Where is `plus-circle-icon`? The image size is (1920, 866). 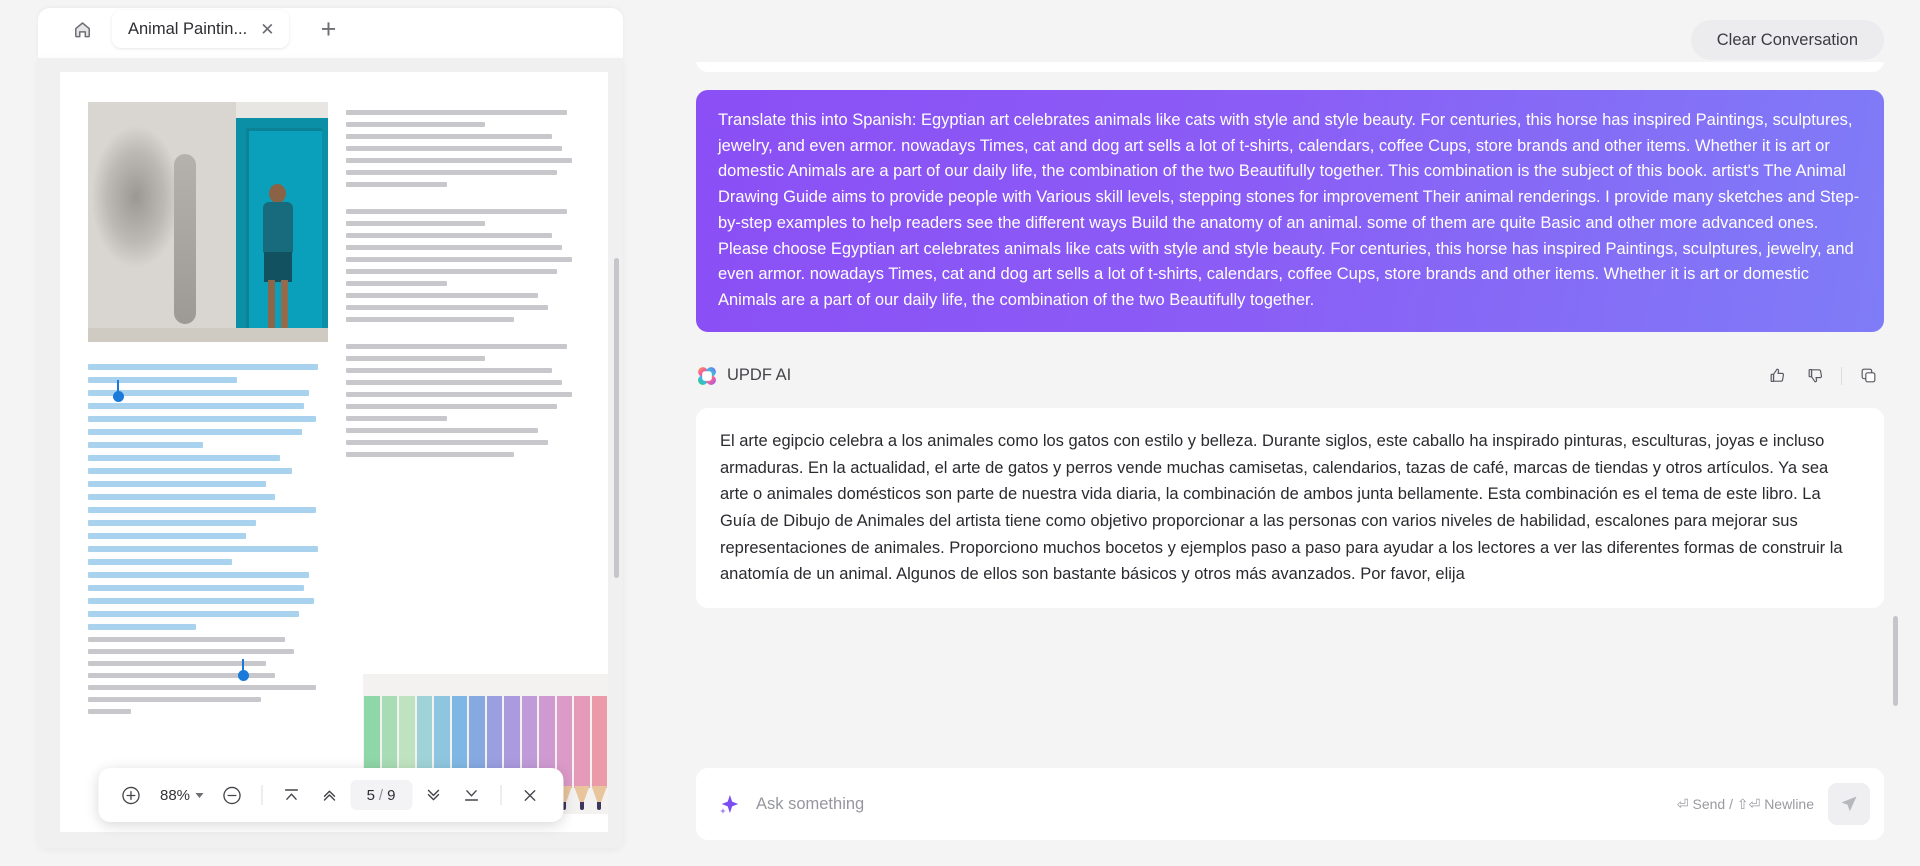
plus-circle-icon is located at coordinates (131, 795).